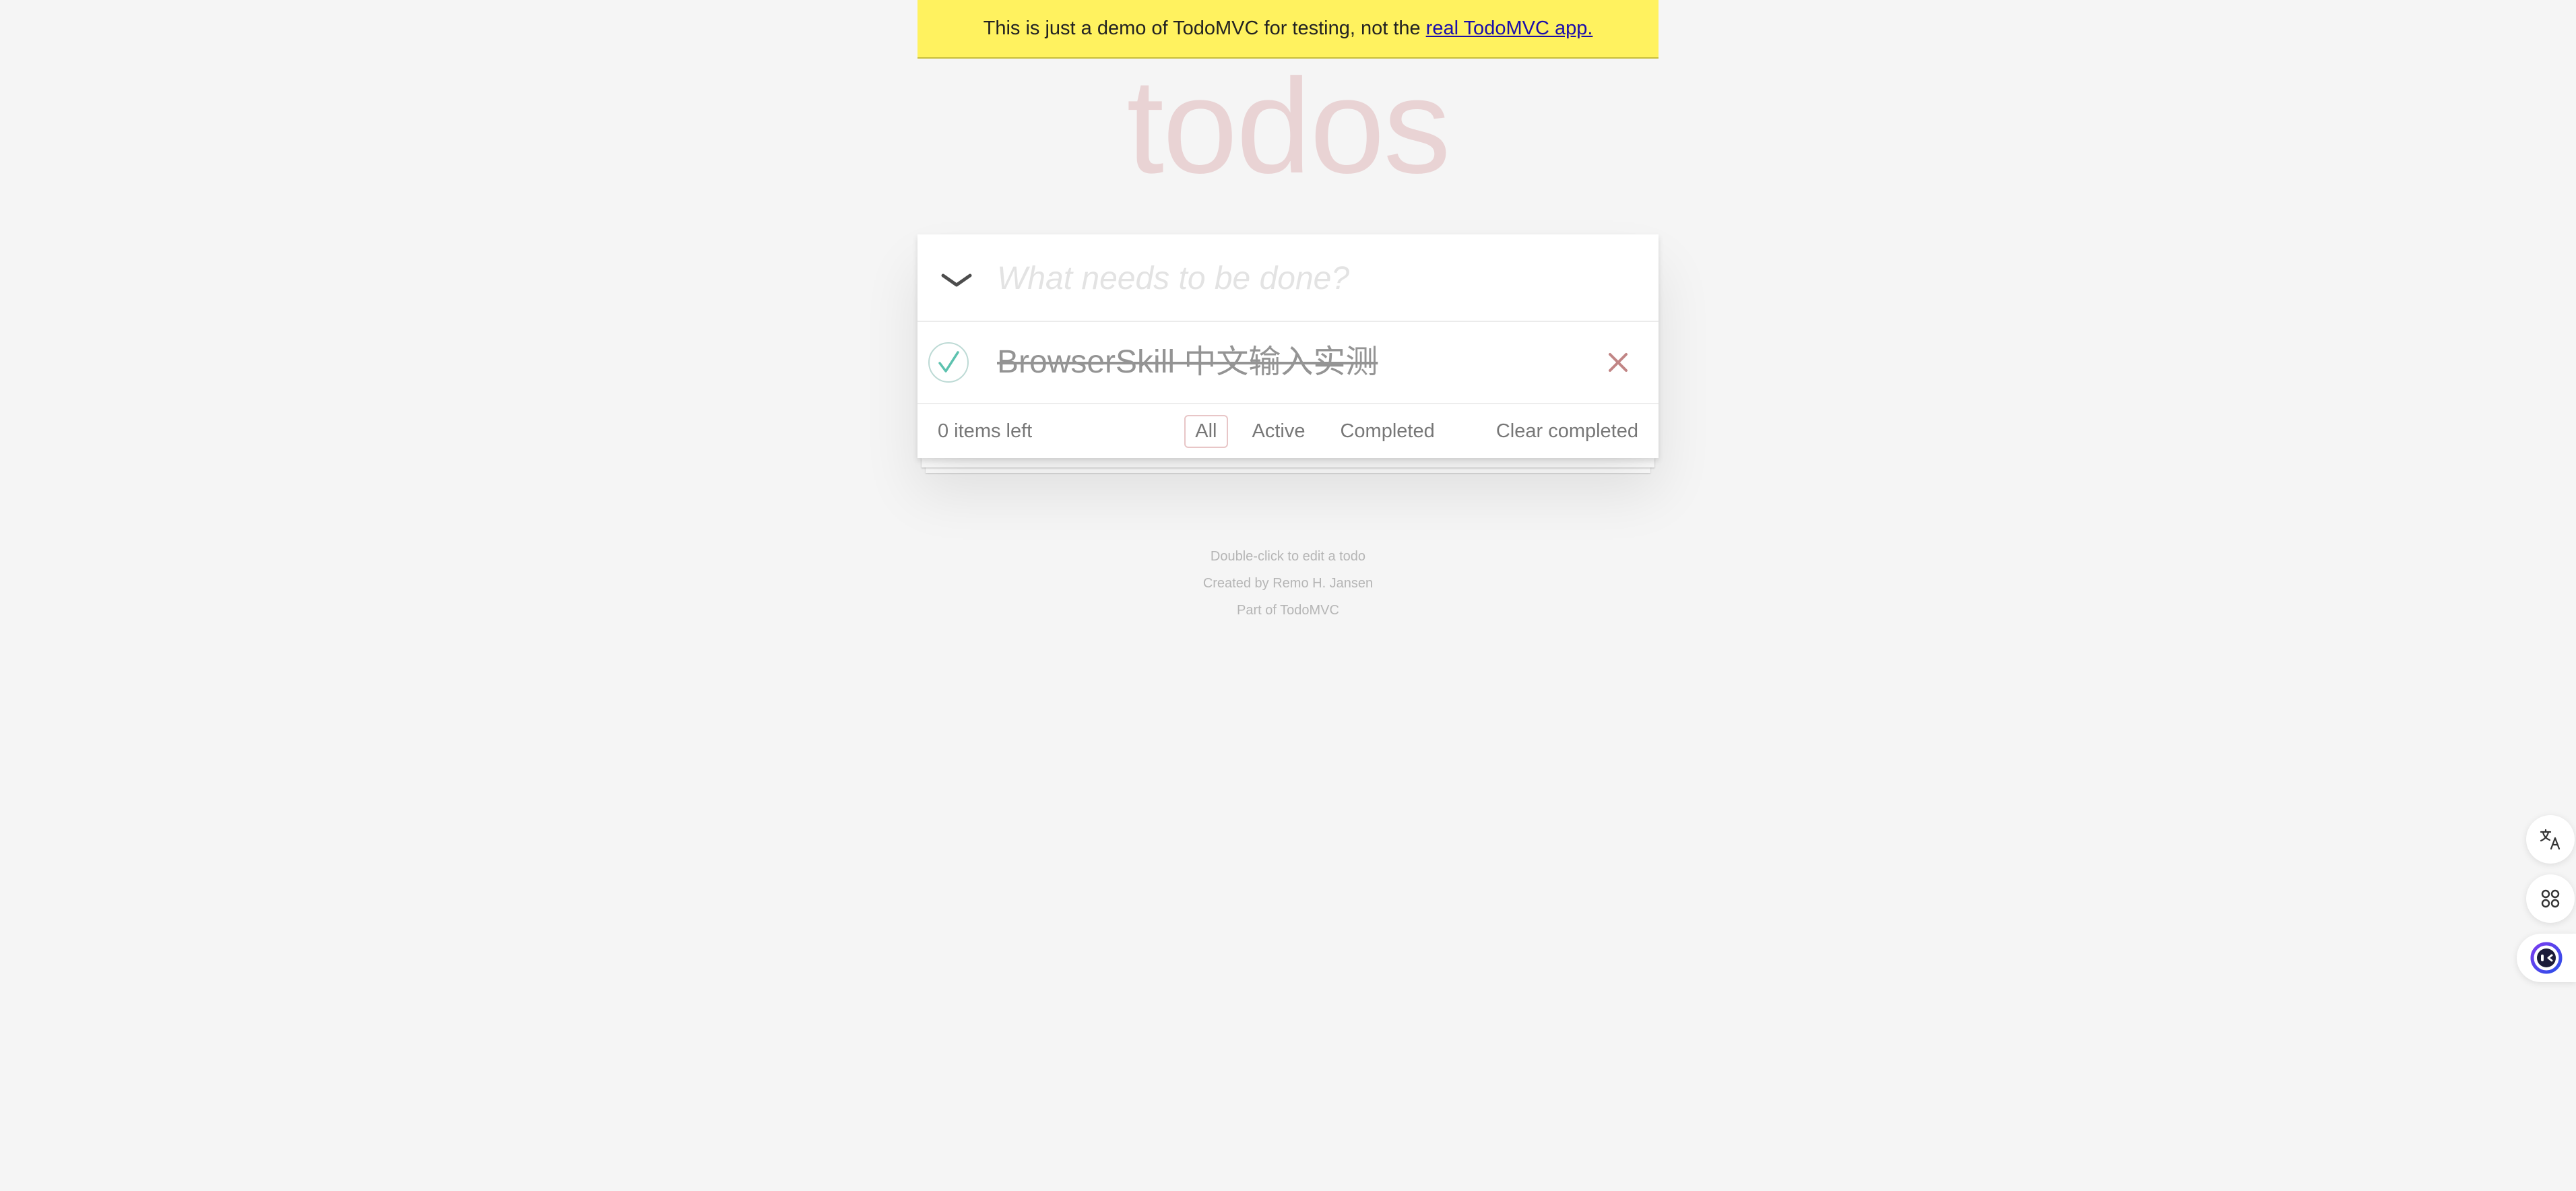 The image size is (2576, 1191). I want to click on chevron-down-icon, so click(957, 280).